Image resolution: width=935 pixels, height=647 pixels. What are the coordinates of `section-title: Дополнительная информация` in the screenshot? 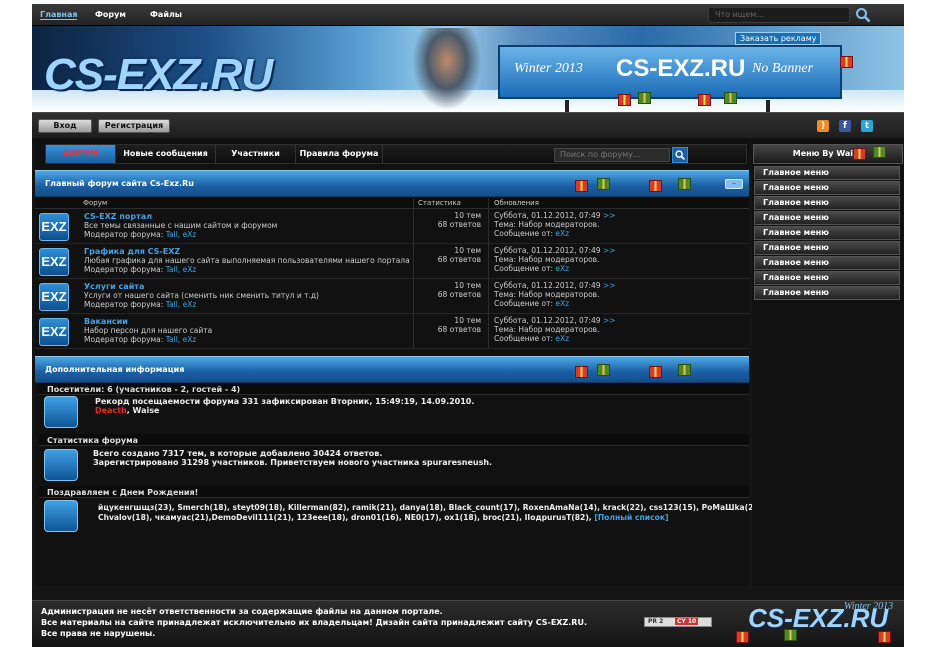 It's located at (115, 369).